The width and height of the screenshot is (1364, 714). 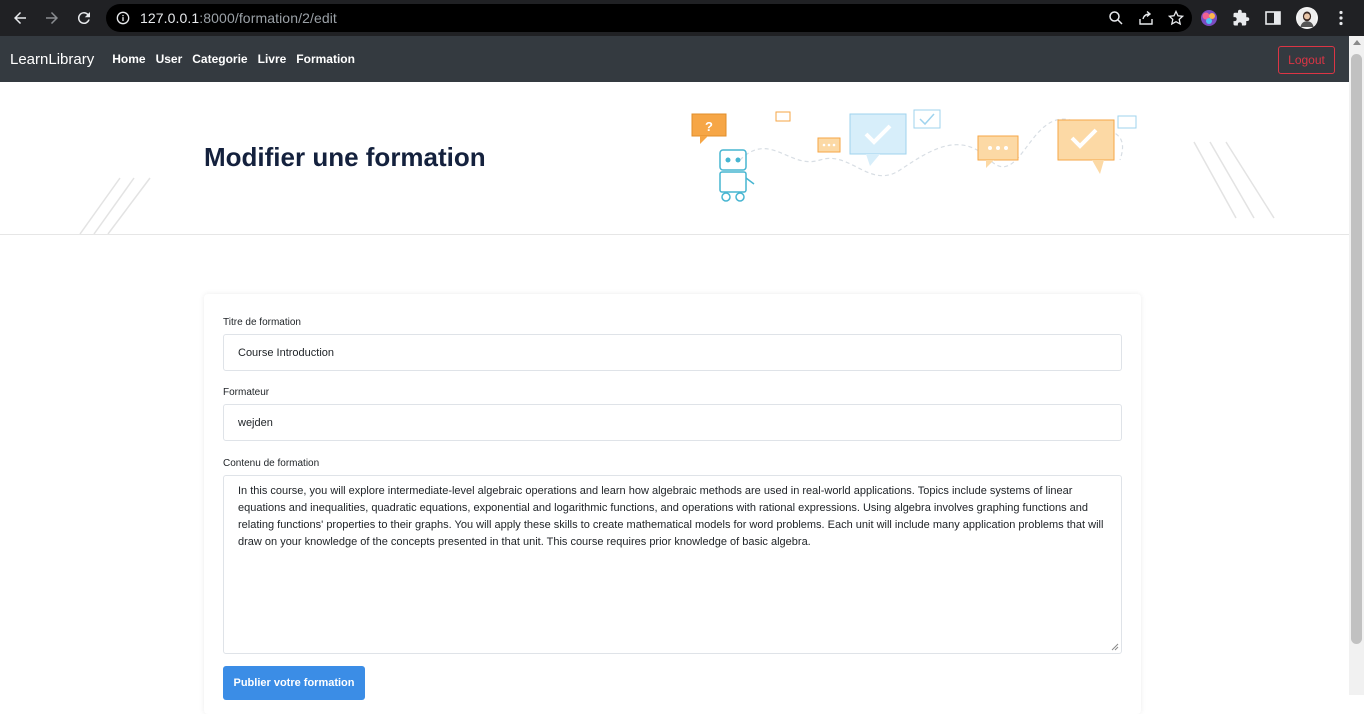 I want to click on trainer-input: wejden, so click(x=672, y=422).